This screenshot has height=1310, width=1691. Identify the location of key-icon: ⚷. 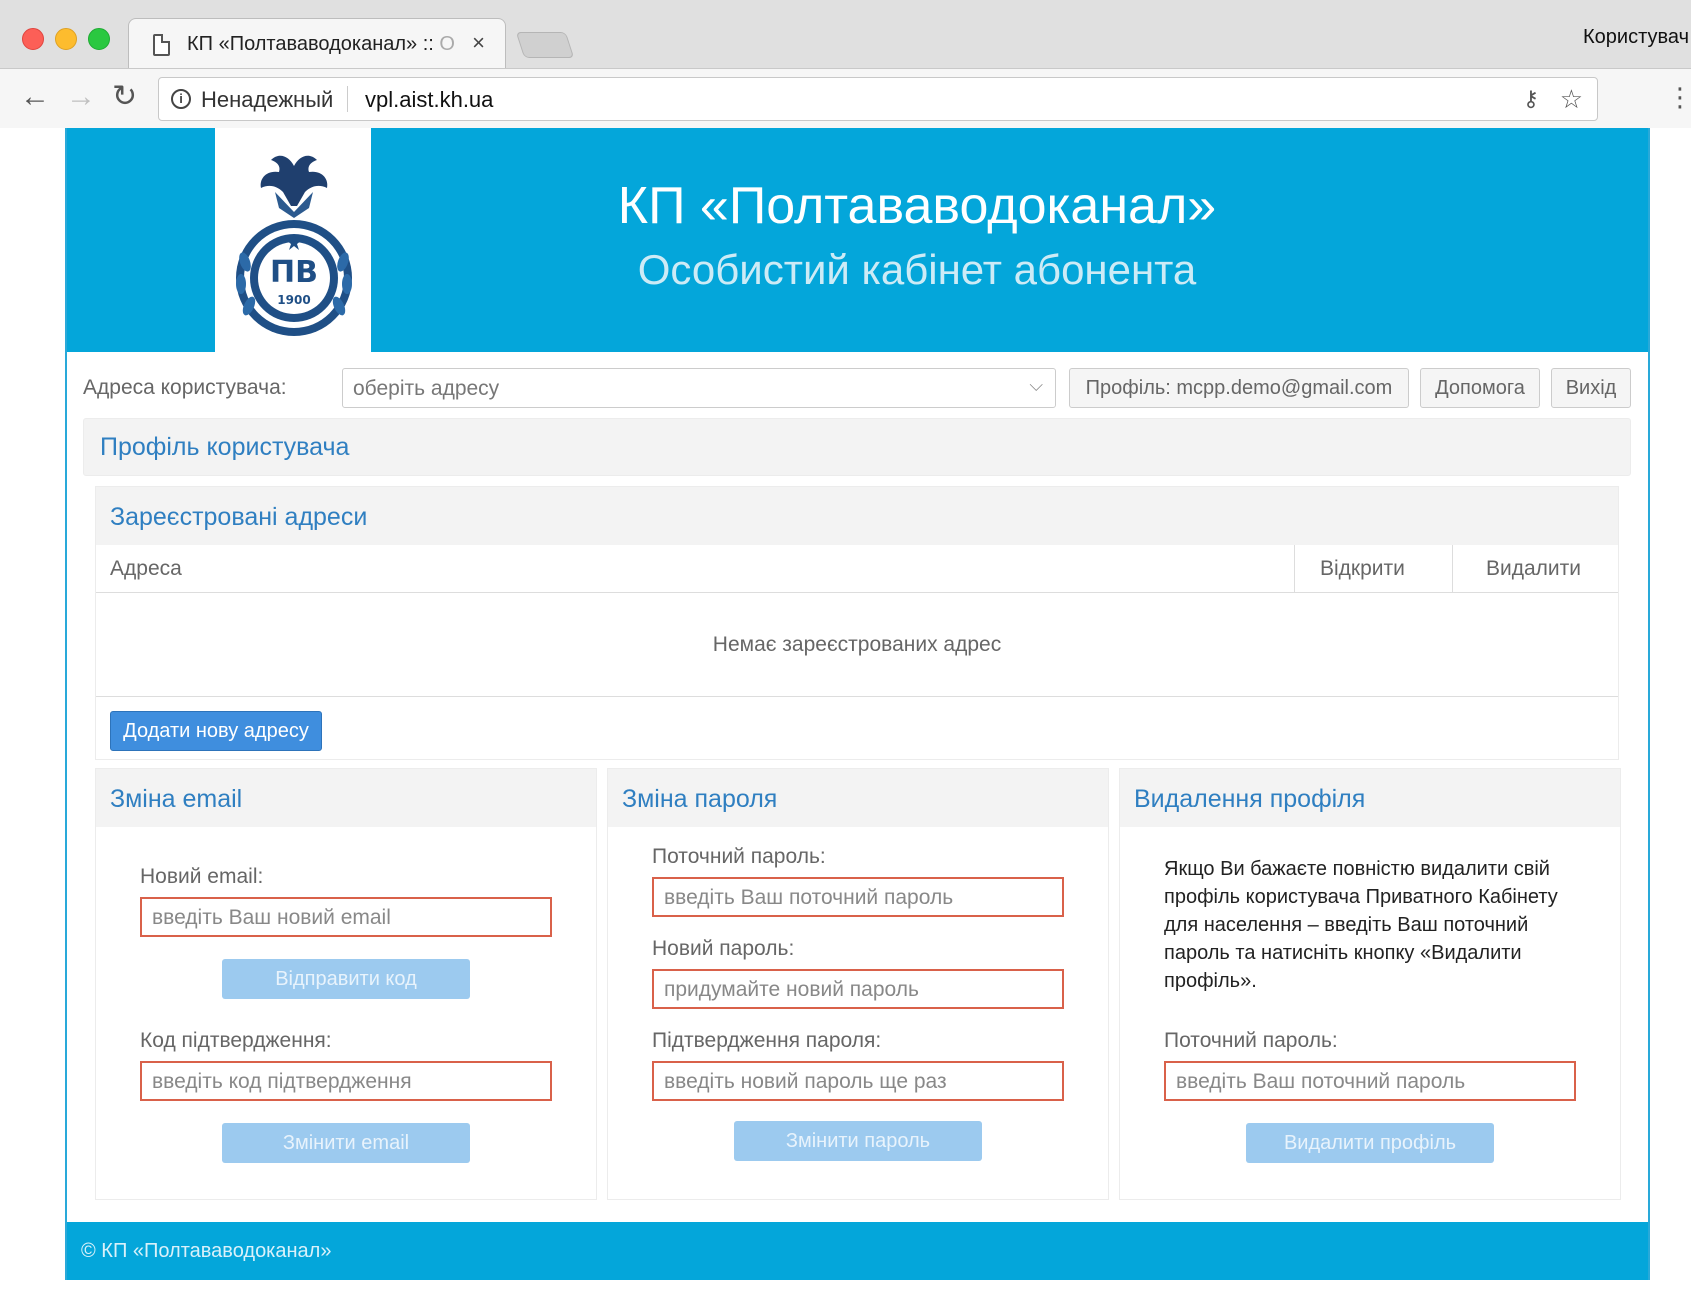
(1531, 99).